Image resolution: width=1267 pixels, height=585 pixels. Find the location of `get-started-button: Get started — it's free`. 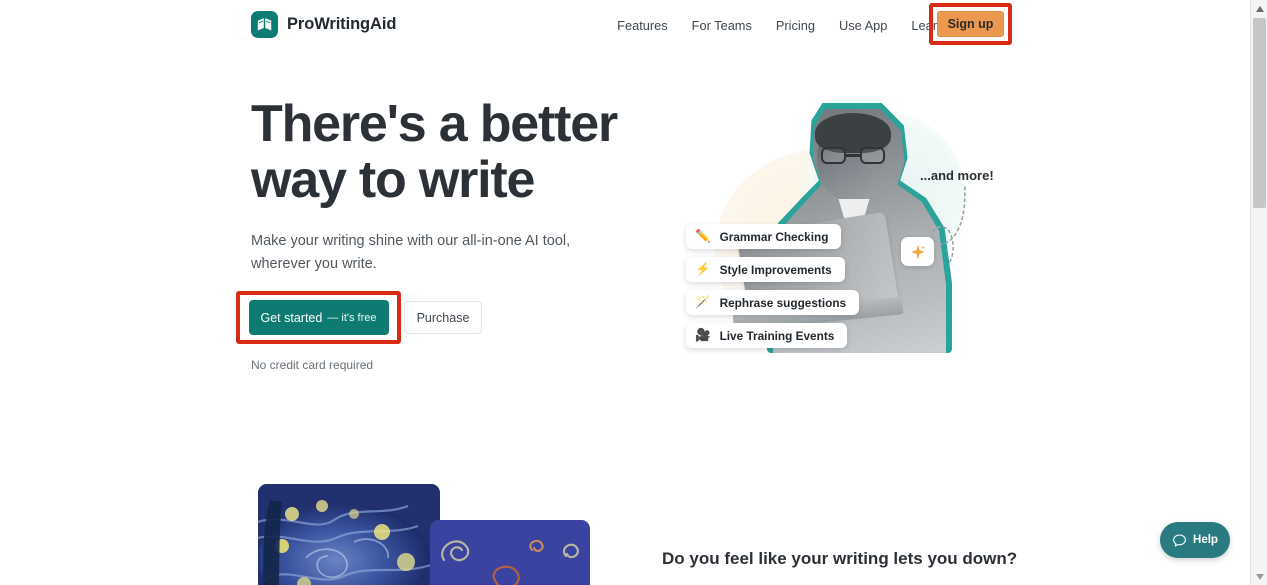

get-started-button: Get started — it's free is located at coordinates (318, 317).